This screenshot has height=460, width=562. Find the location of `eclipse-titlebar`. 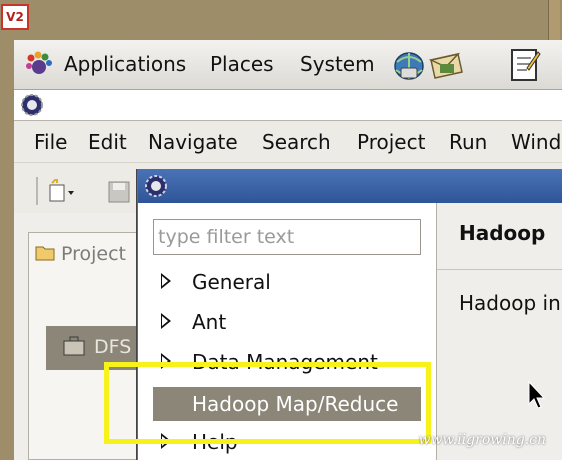

eclipse-titlebar is located at coordinates (288, 105).